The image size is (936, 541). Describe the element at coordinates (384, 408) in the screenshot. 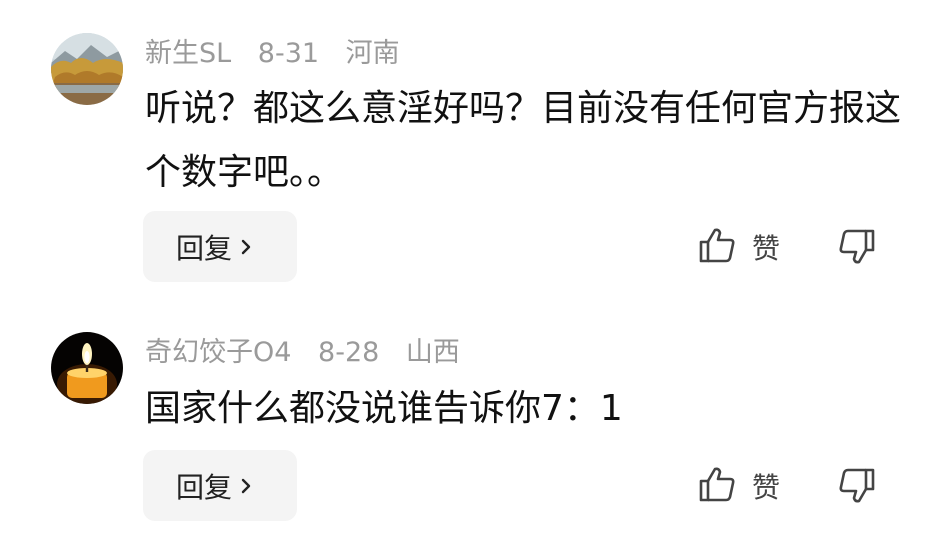

I see `comment-text: 国家什么都没说谁告诉你7：1` at that location.